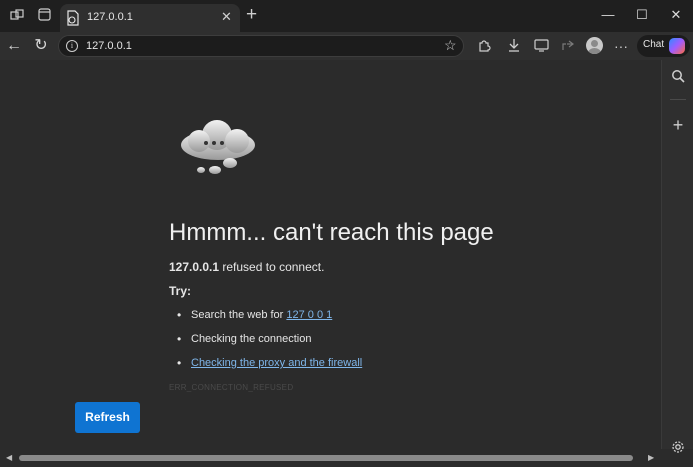  I want to click on tab-actions-icon, so click(44, 16).